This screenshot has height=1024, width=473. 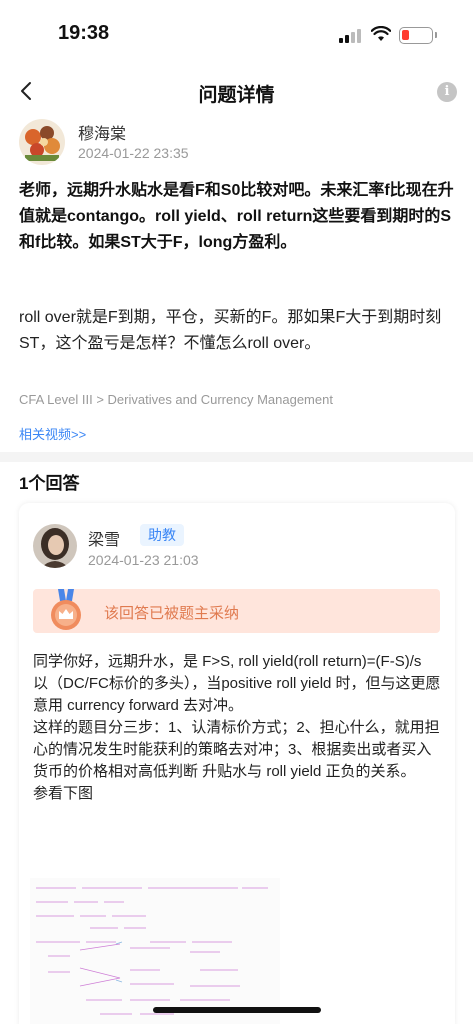 I want to click on section-divider, so click(x=236, y=457).